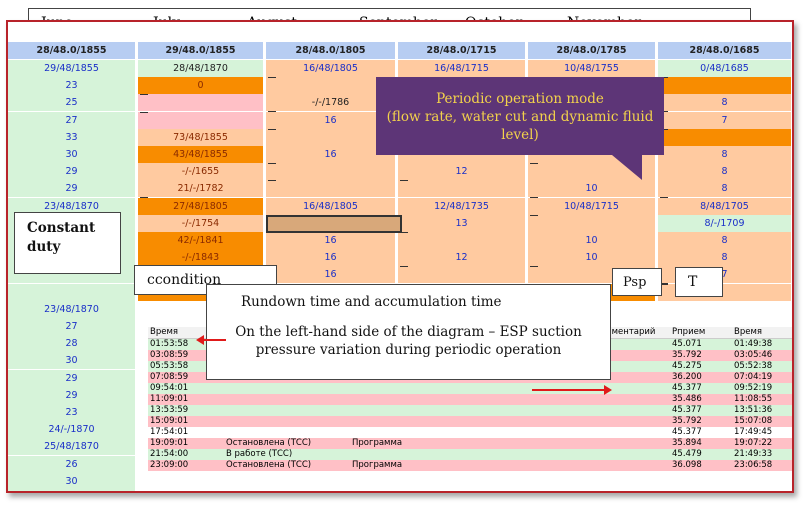  Describe the element at coordinates (404, 365) in the screenshot. I see `annotation-arrows` at that location.